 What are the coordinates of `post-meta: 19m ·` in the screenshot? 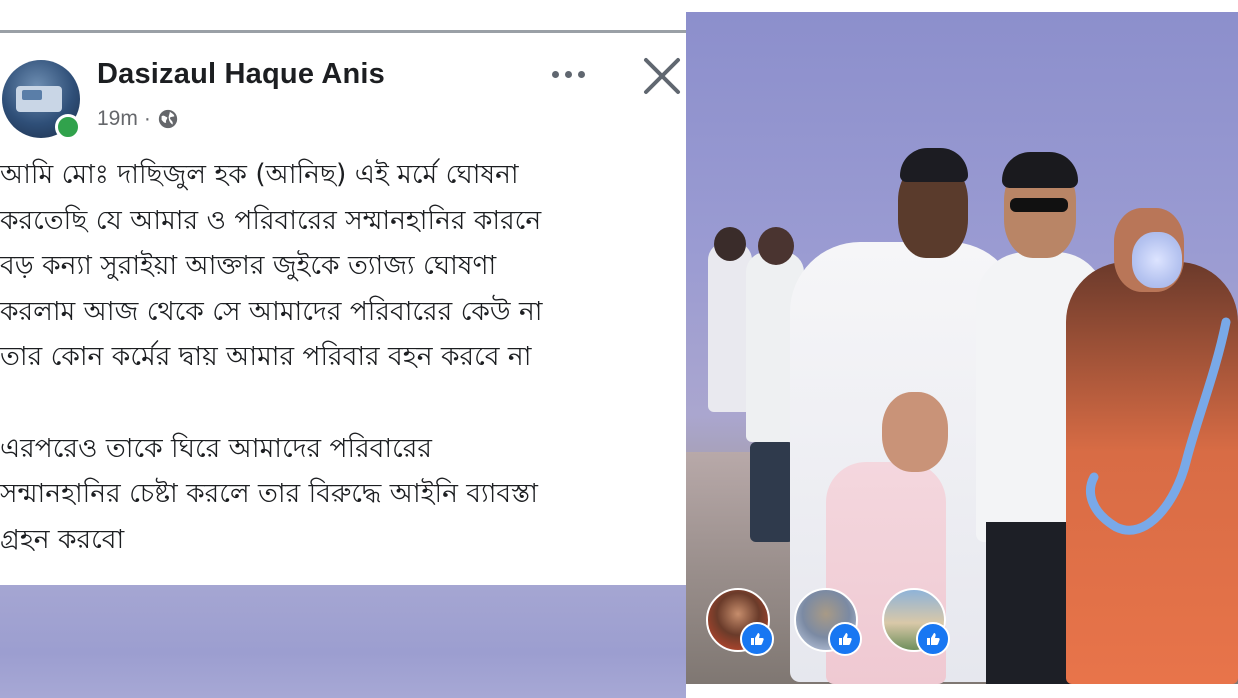 It's located at (138, 119).